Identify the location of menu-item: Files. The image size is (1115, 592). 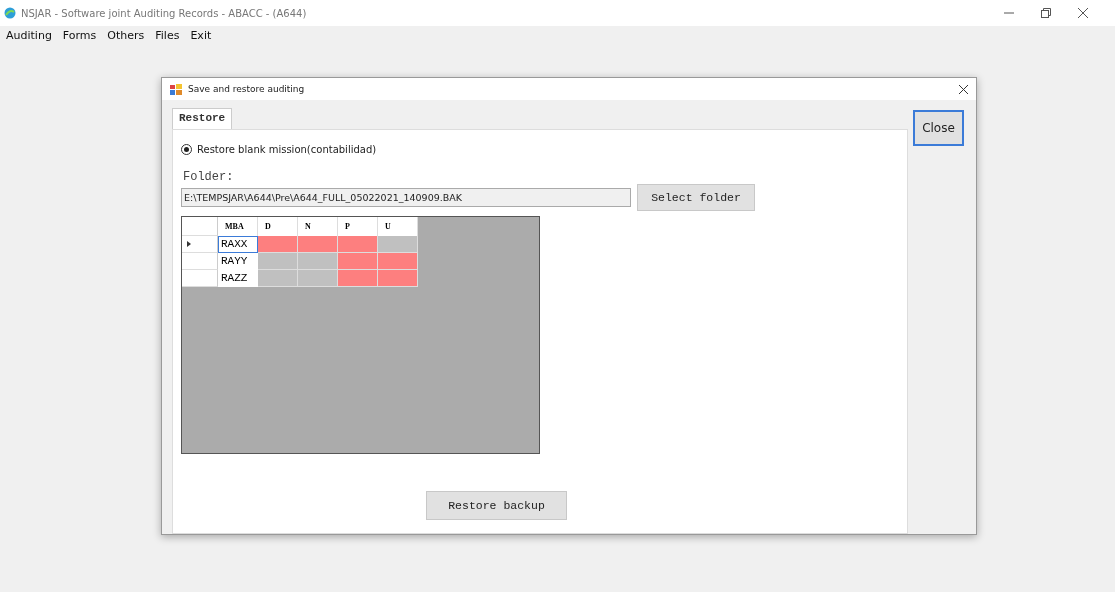
(167, 37).